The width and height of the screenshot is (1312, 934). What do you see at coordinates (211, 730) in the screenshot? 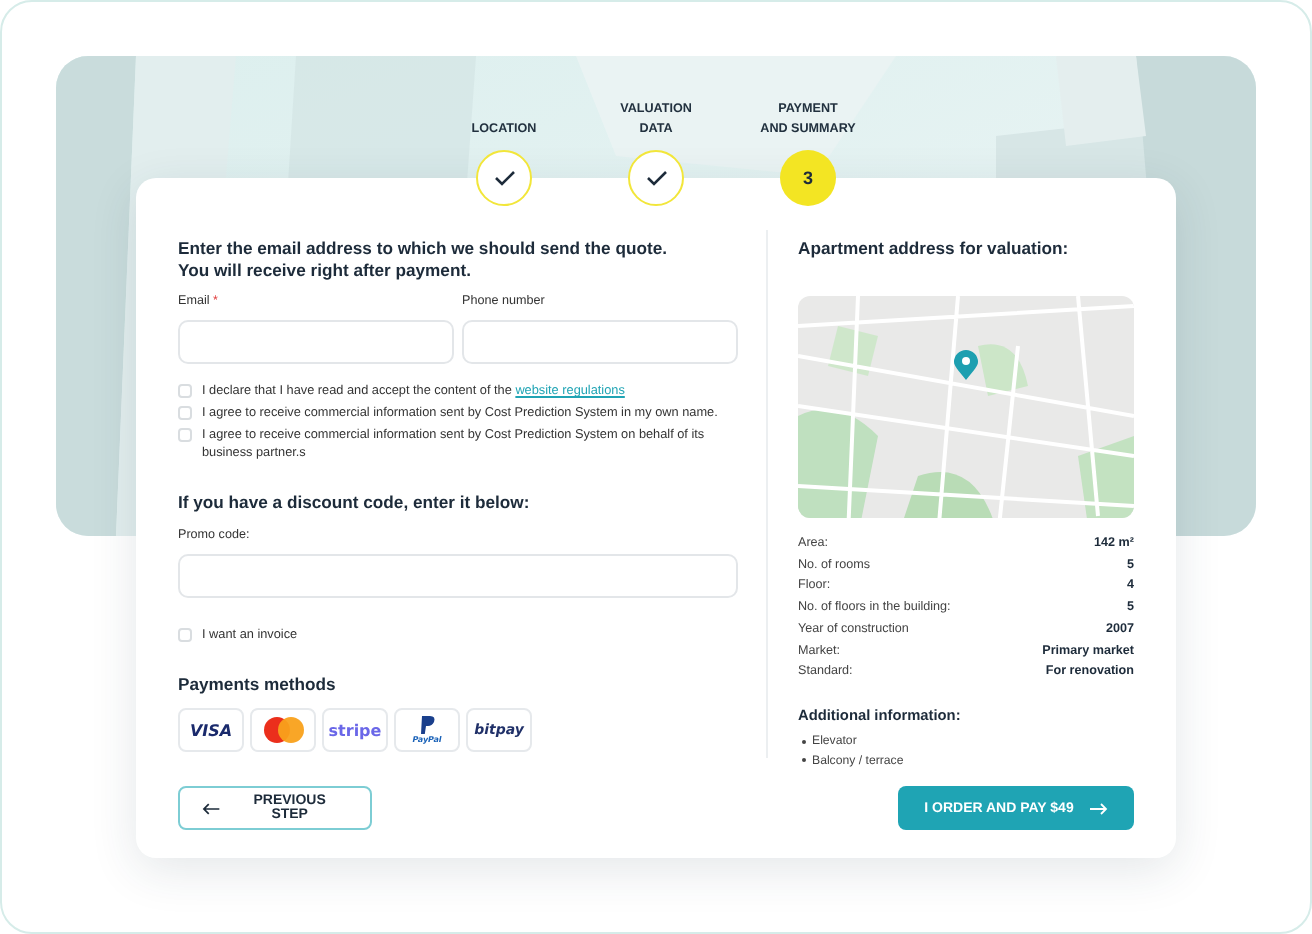
I see `visa-logo: VISA` at bounding box center [211, 730].